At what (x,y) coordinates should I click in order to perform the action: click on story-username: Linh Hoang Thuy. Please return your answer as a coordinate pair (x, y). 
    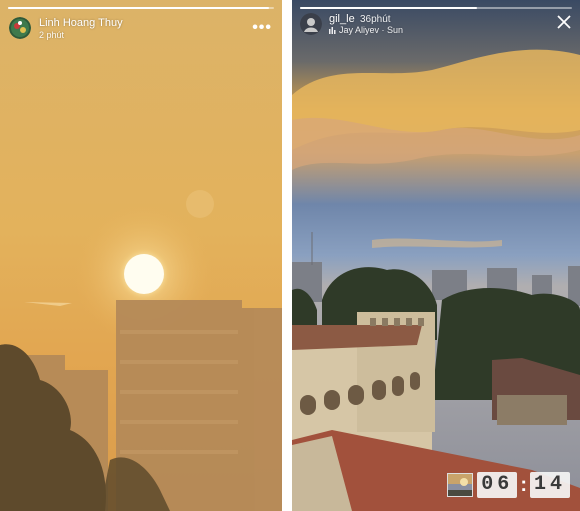
    Looking at the image, I should click on (81, 23).